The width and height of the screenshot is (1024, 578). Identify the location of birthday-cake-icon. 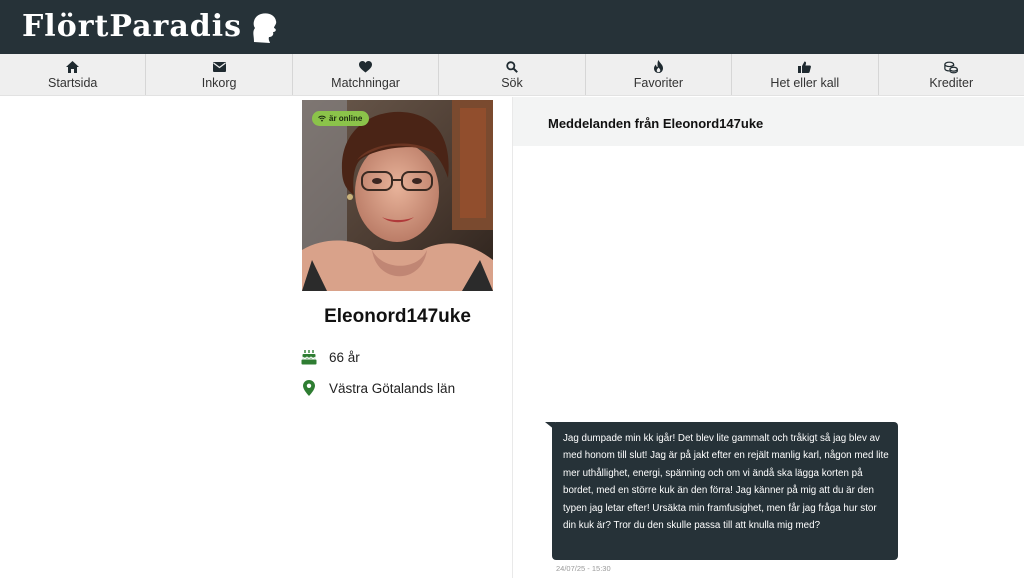
(309, 357).